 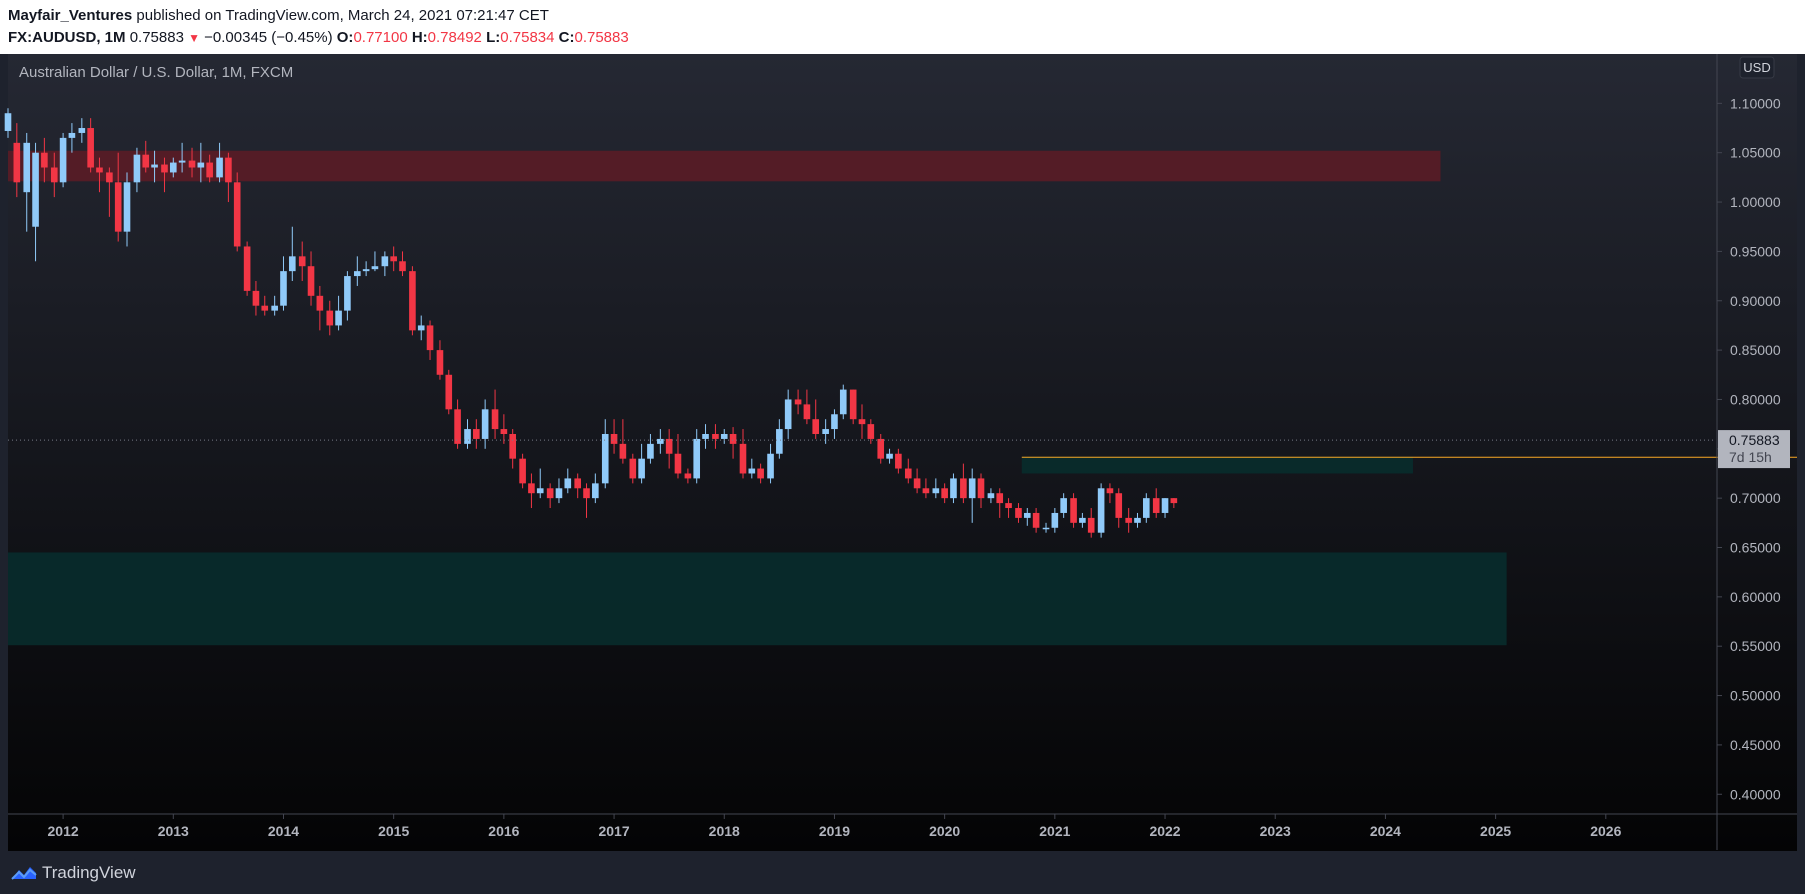 I want to click on current-price-label: 0.75883, so click(x=1754, y=440).